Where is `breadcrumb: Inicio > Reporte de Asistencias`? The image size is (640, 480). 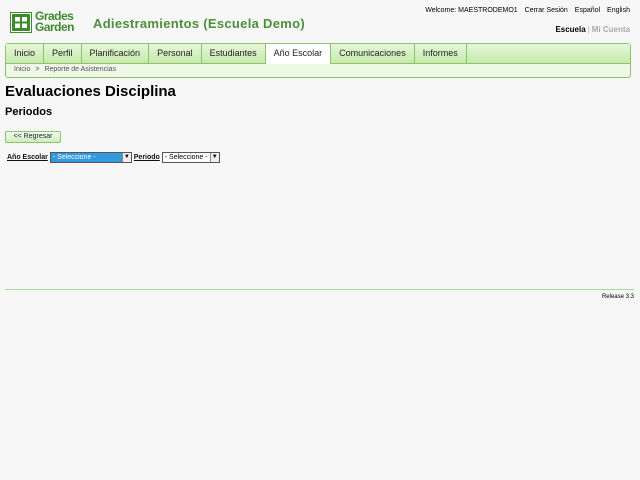
breadcrumb: Inicio > Reporte de Asistencias is located at coordinates (65, 69).